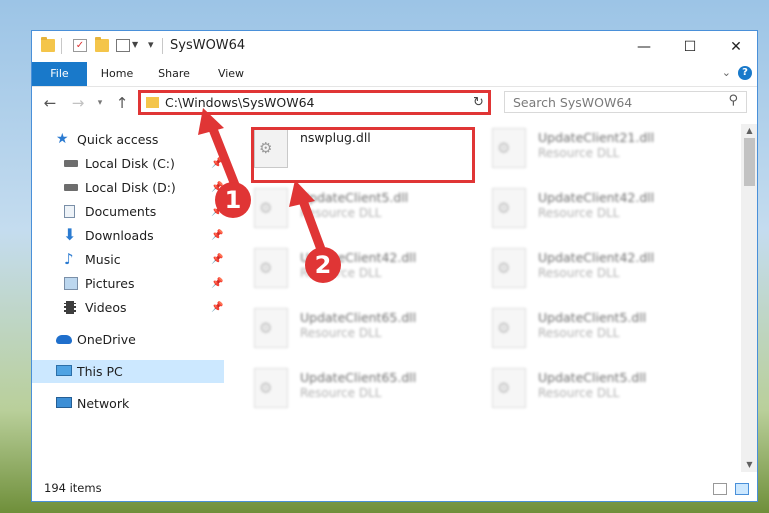 Image resolution: width=769 pixels, height=513 pixels. I want to click on properties-icon: ✓, so click(80, 45).